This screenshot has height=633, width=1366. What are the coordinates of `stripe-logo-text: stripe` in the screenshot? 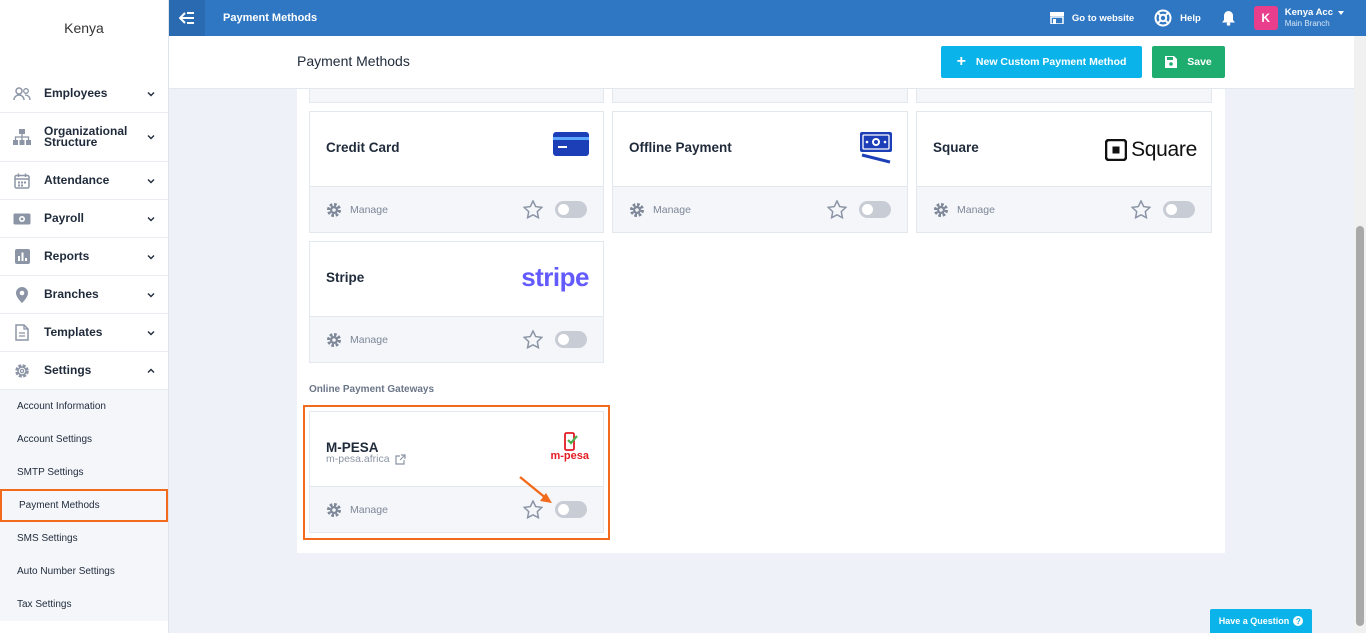 It's located at (555, 277).